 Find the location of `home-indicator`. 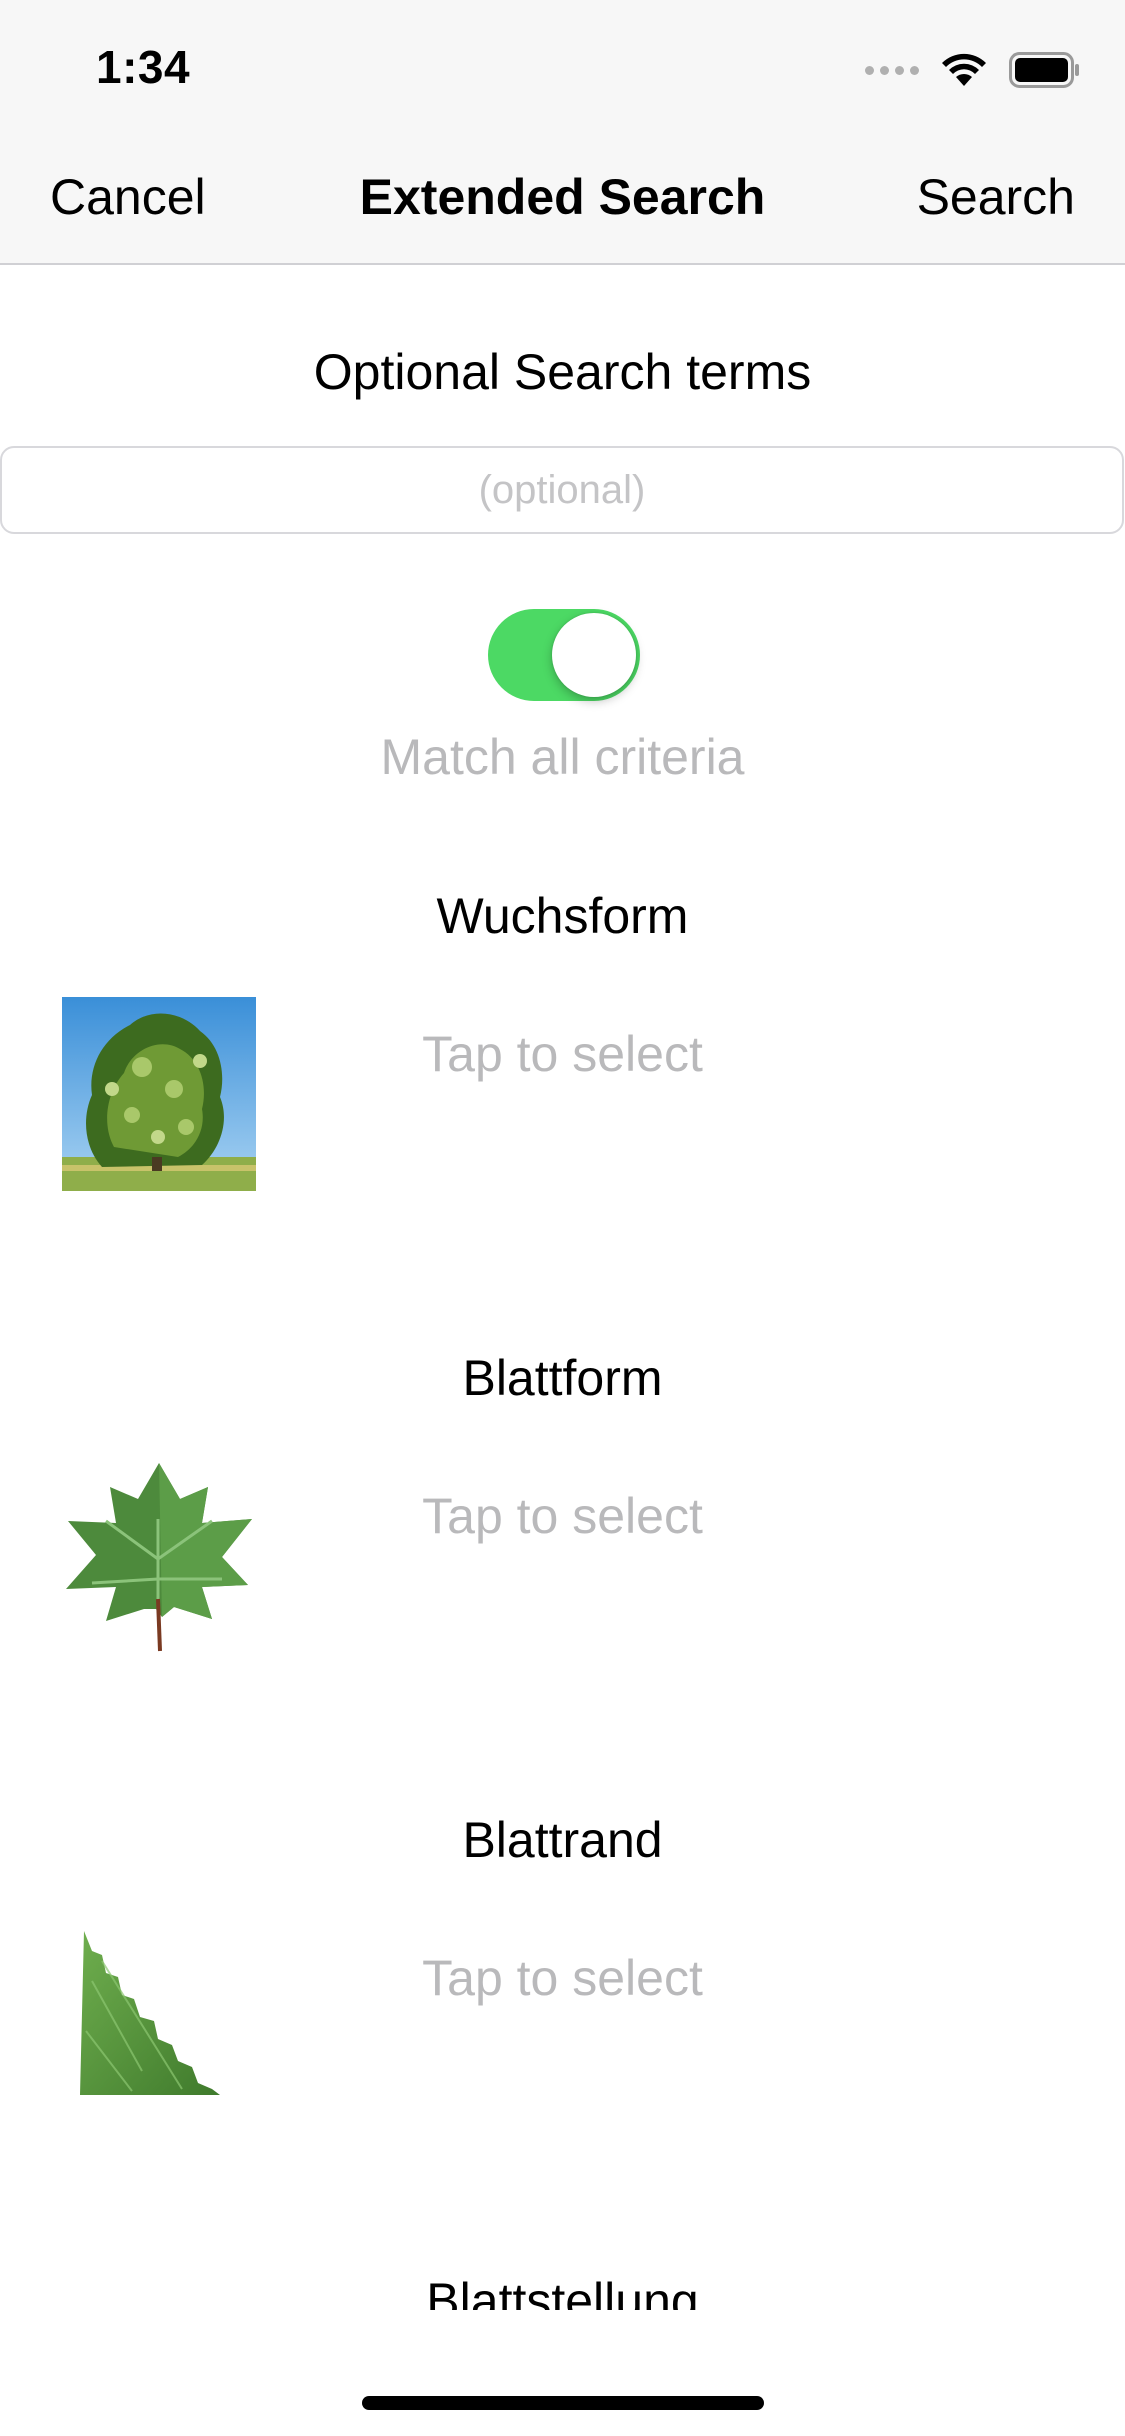

home-indicator is located at coordinates (563, 2403).